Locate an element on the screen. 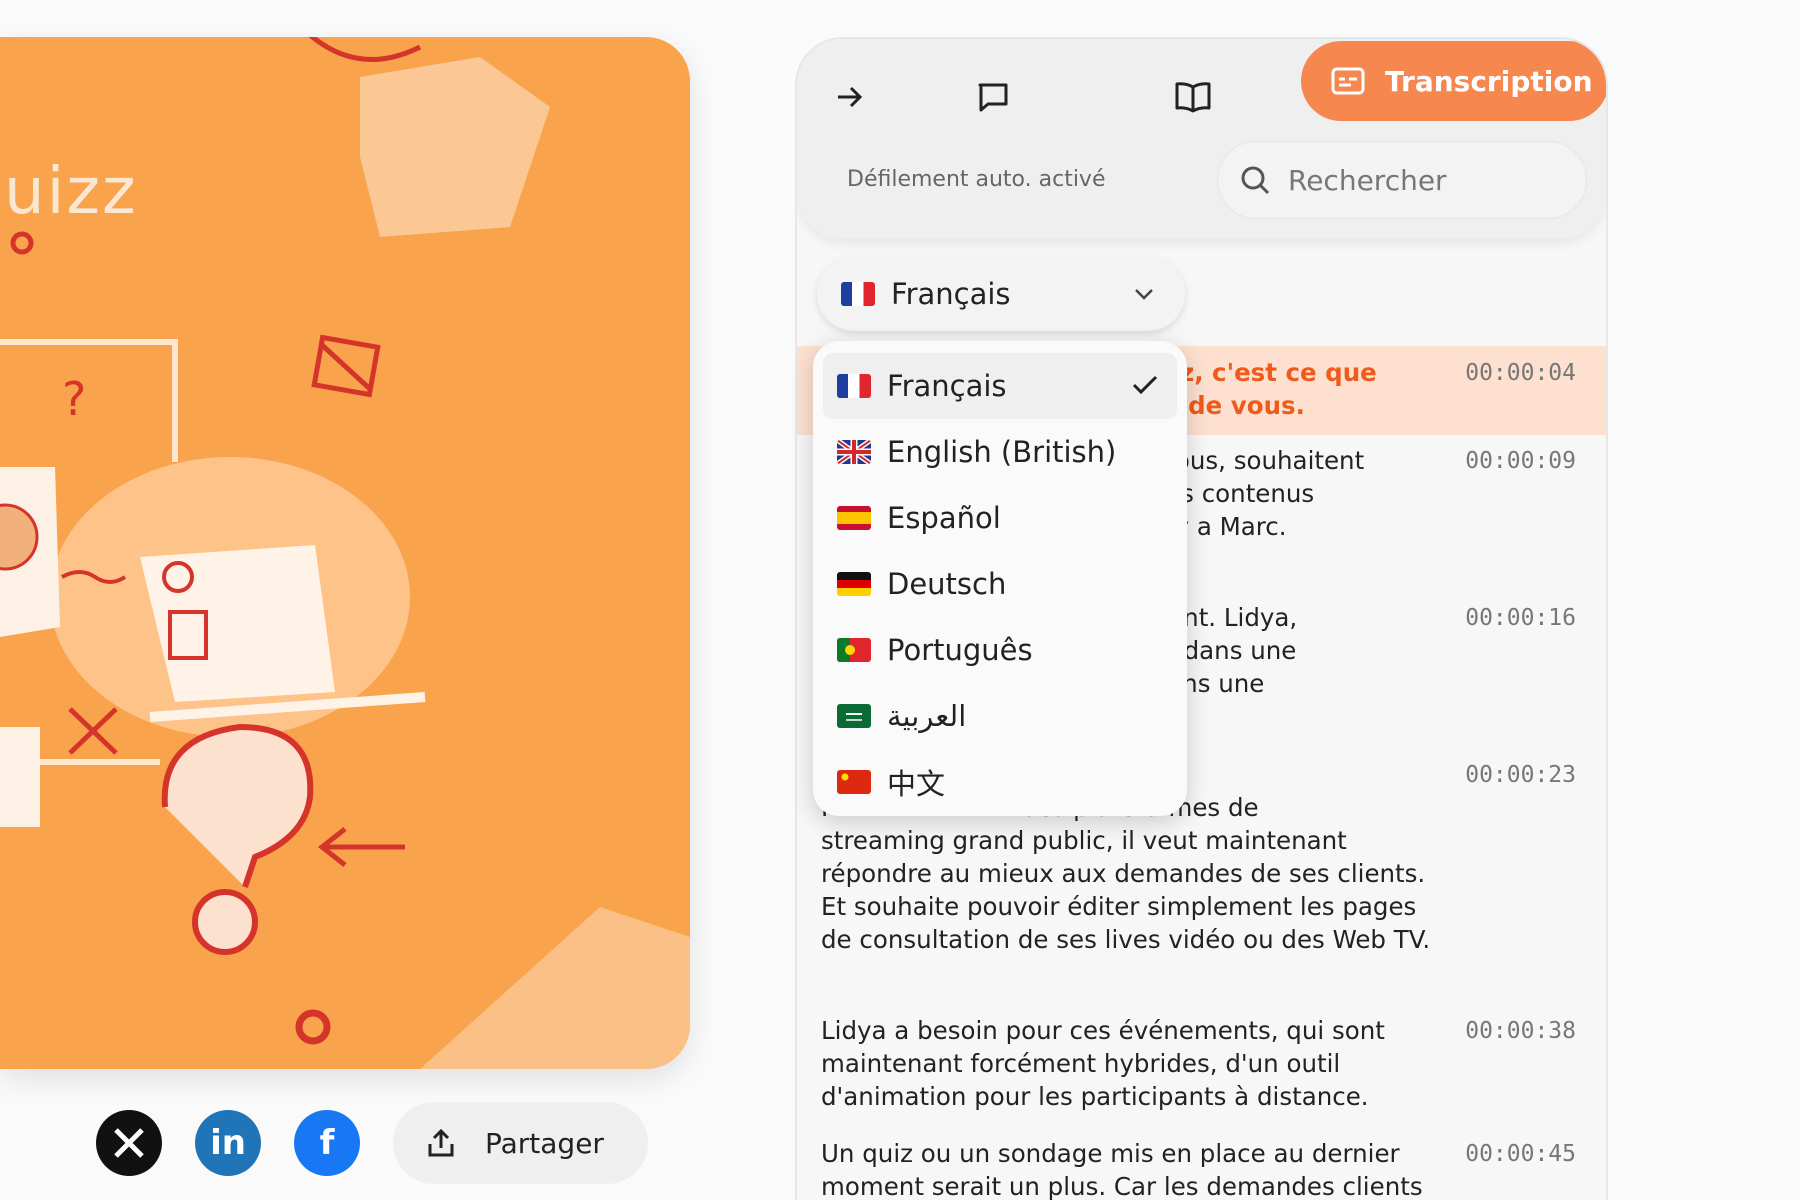  linkedin-icon: in is located at coordinates (228, 1143).